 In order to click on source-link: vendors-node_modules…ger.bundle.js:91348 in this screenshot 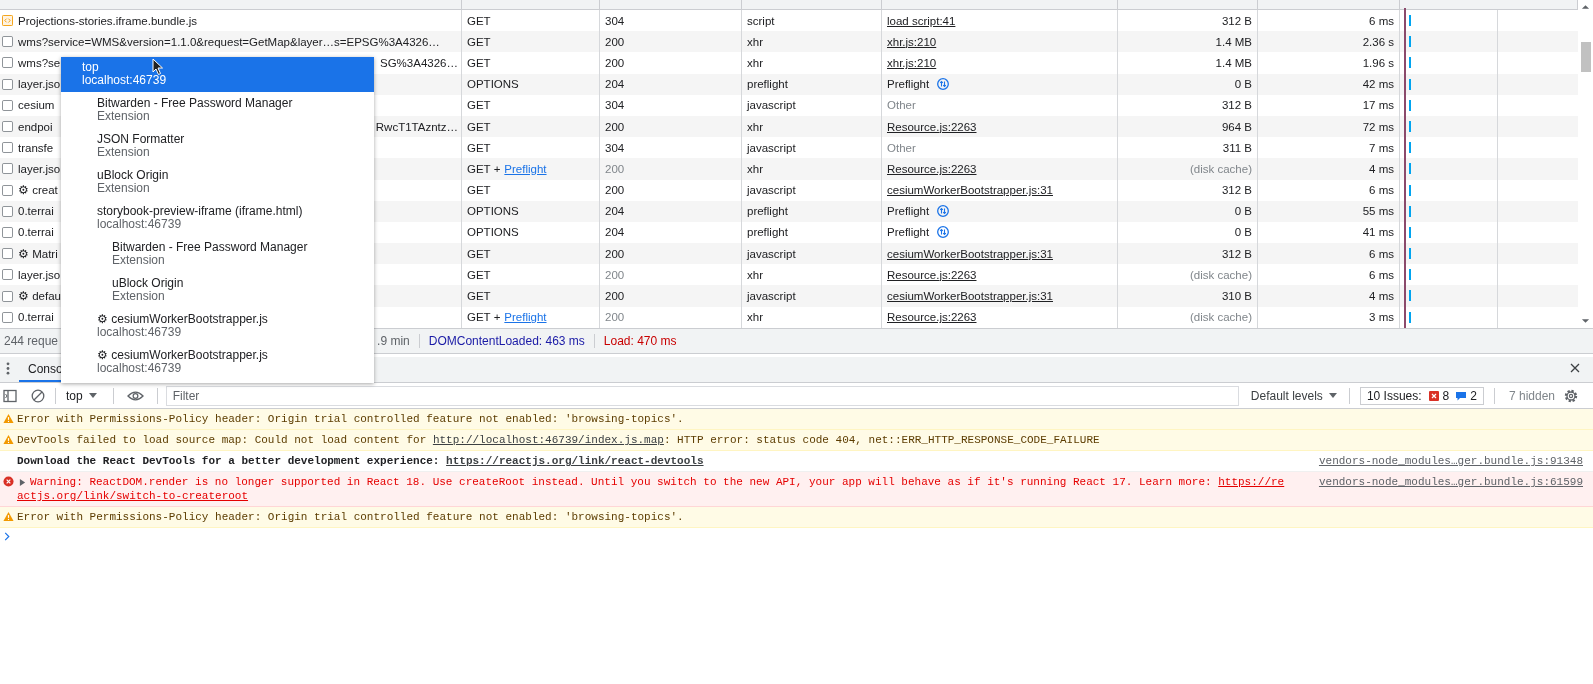, I will do `click(1442, 461)`.